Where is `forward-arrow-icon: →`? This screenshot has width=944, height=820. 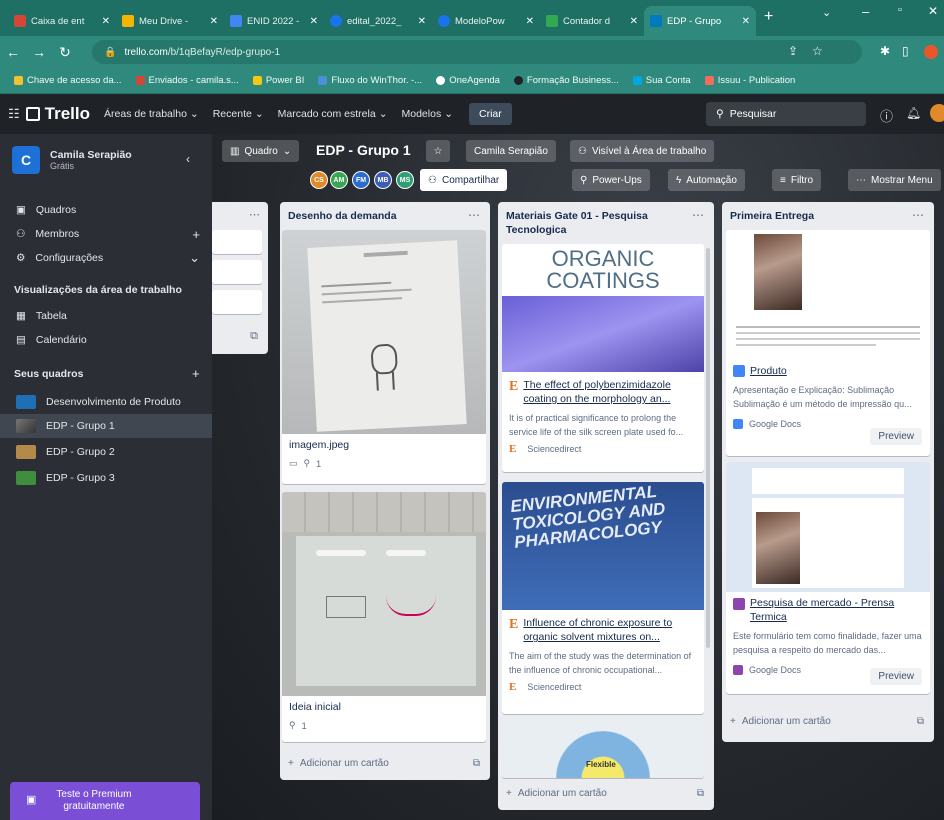 forward-arrow-icon: → is located at coordinates (39, 52).